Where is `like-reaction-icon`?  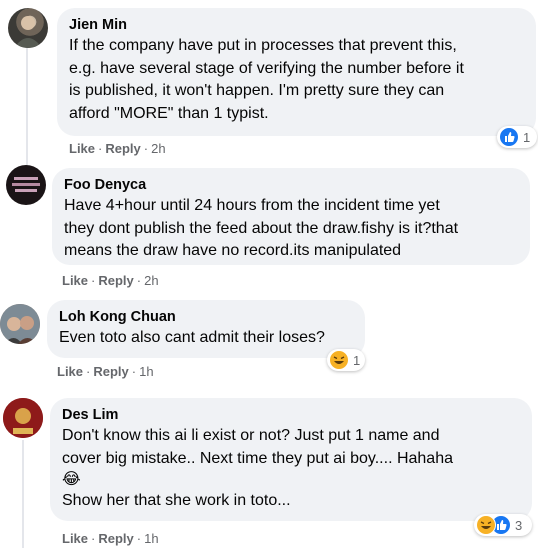 like-reaction-icon is located at coordinates (509, 137).